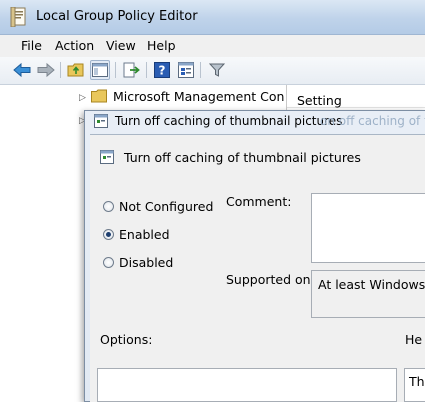  Describe the element at coordinates (368, 294) in the screenshot. I see `supported-on-field: At least Windows XP` at that location.